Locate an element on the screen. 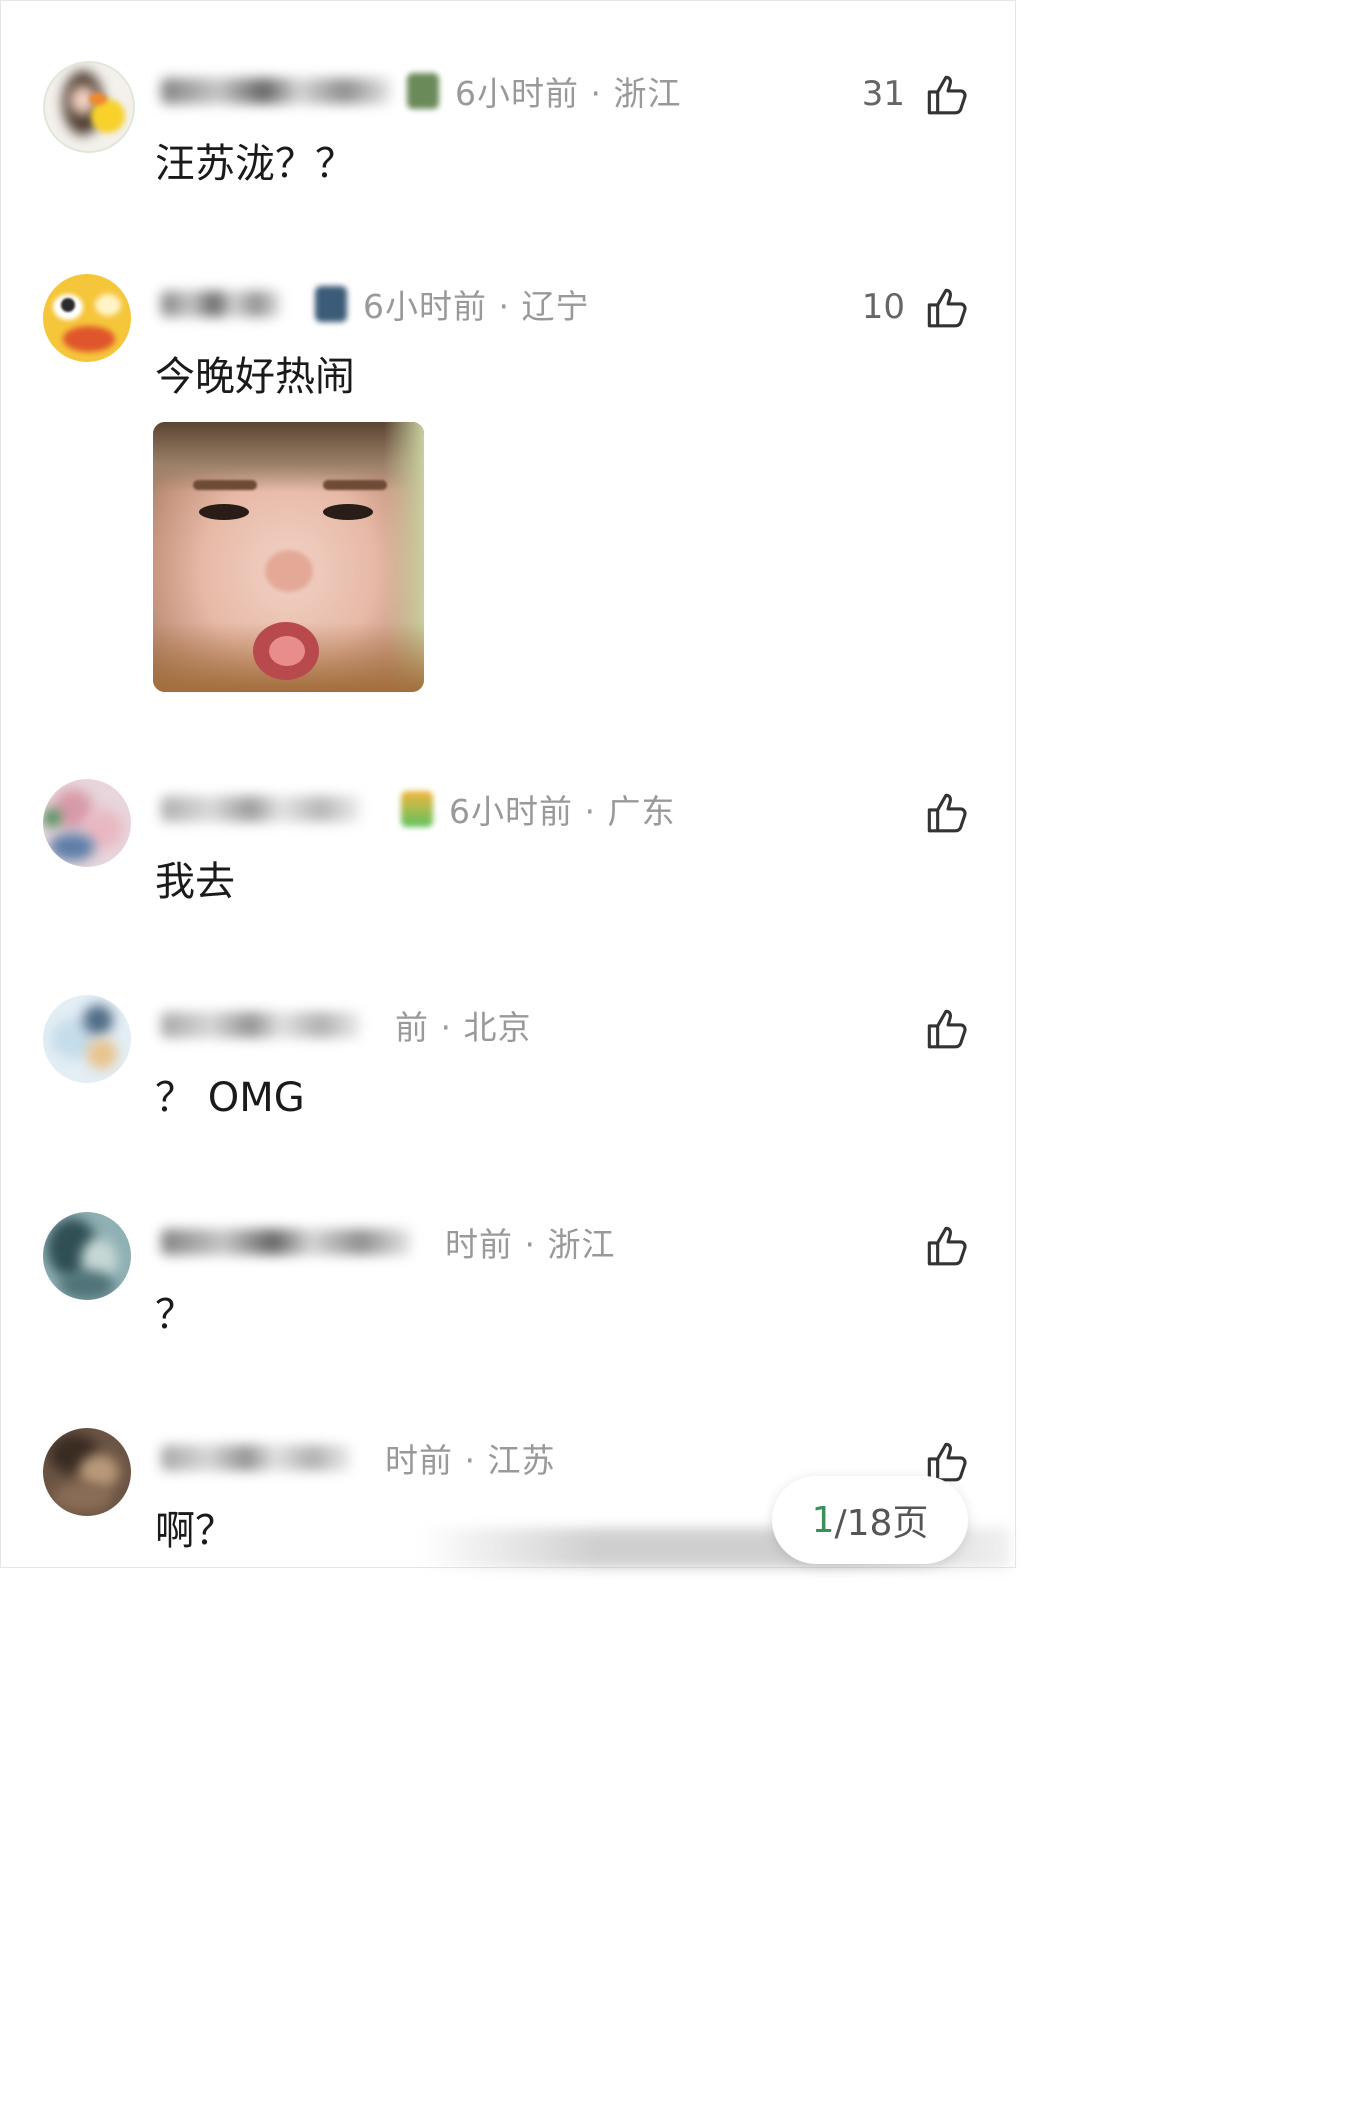  like-count: 10 is located at coordinates (883, 307).